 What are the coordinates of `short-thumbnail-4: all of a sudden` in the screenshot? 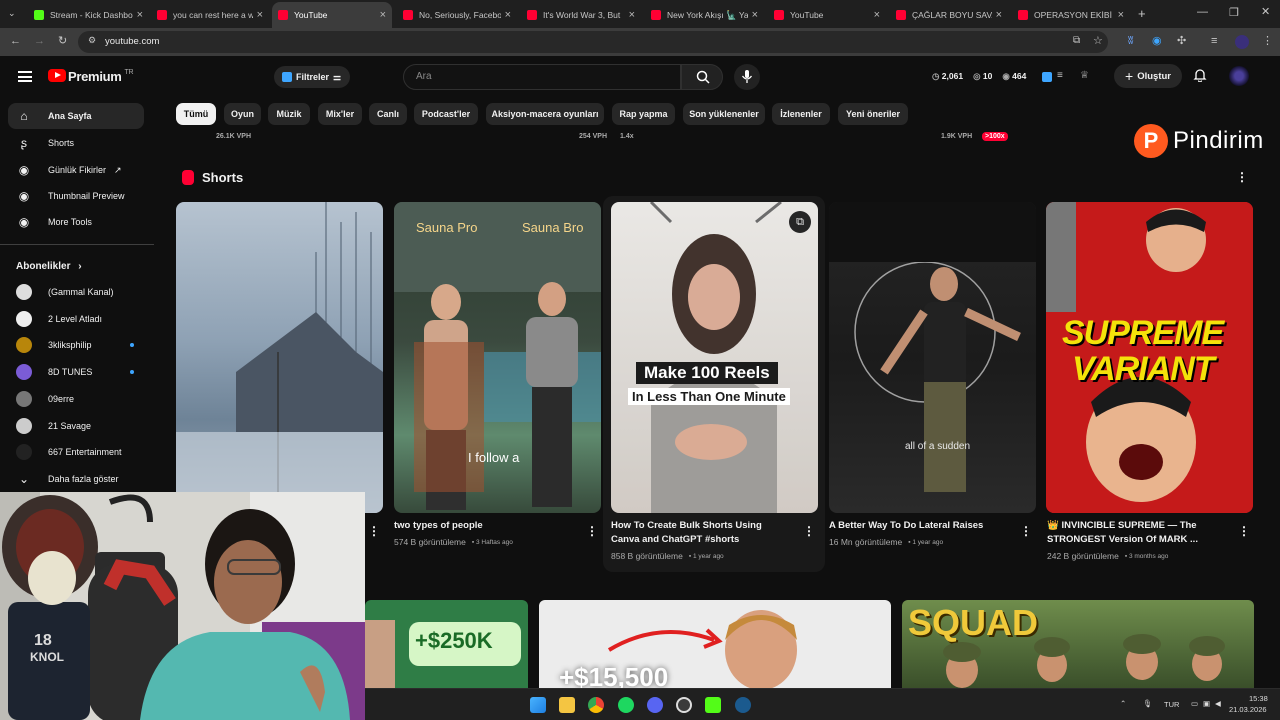 It's located at (932, 357).